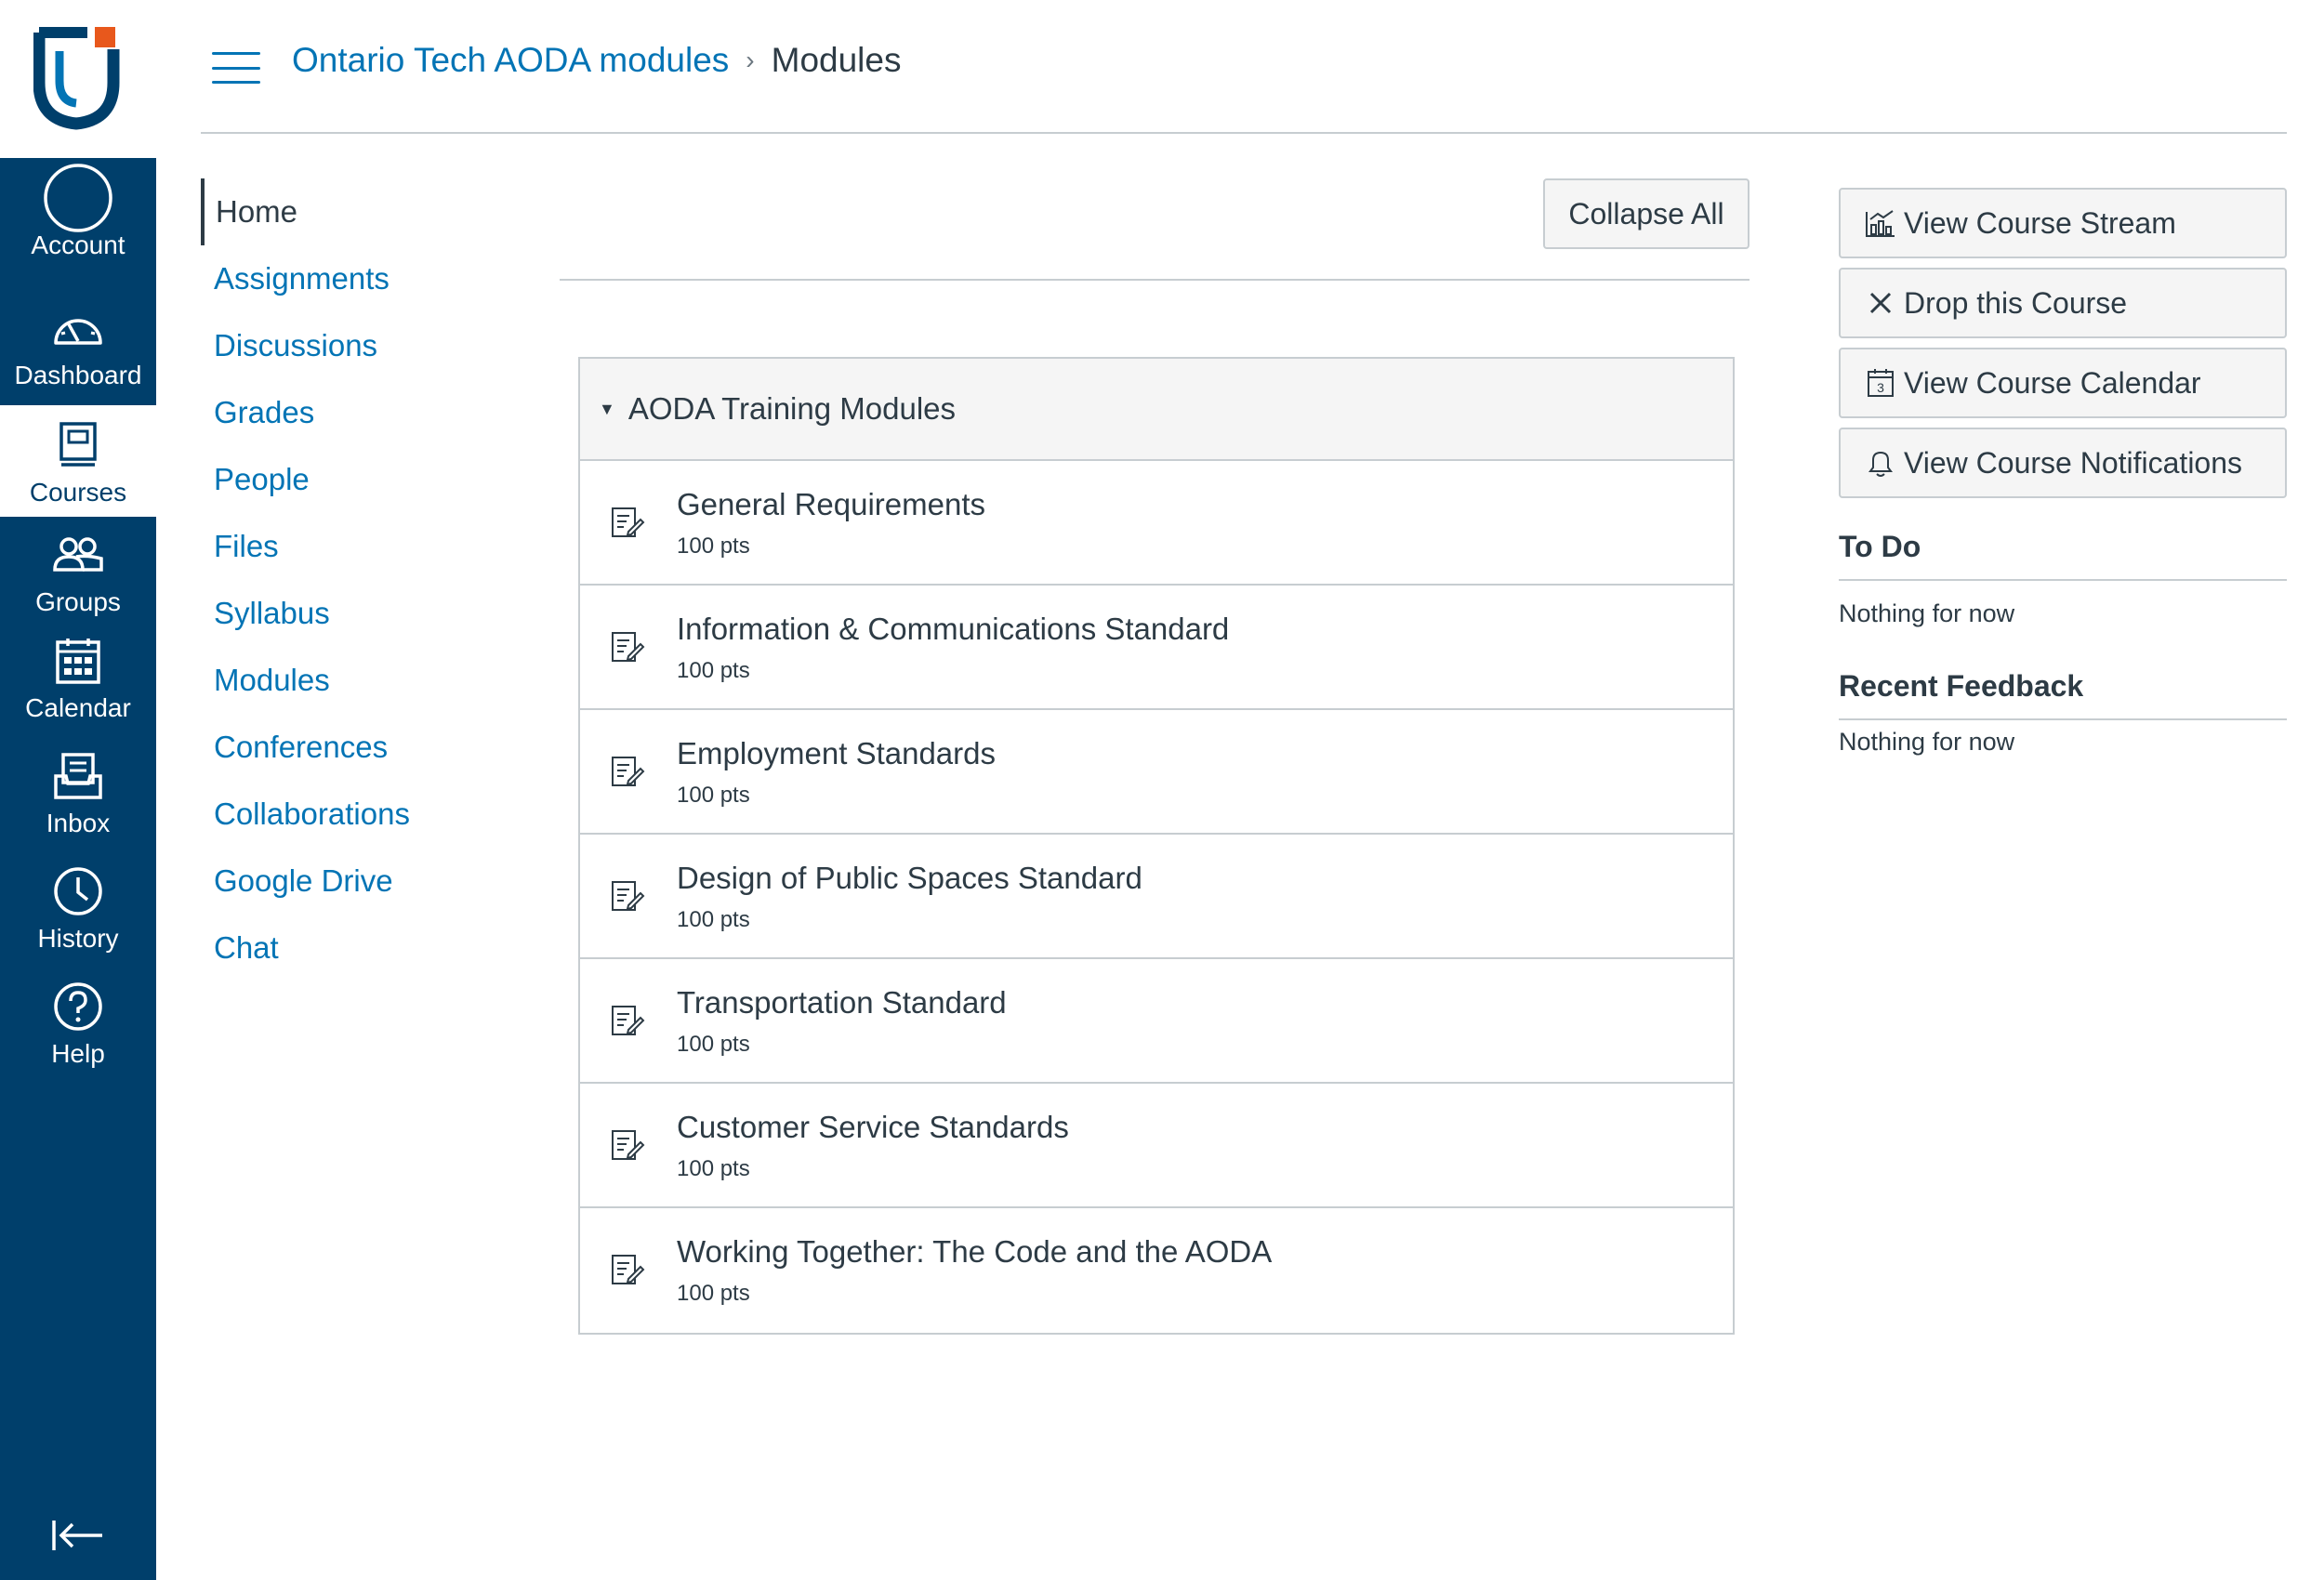  Describe the element at coordinates (2052, 382) in the screenshot. I see `side-button-label: View Course Calendar` at that location.